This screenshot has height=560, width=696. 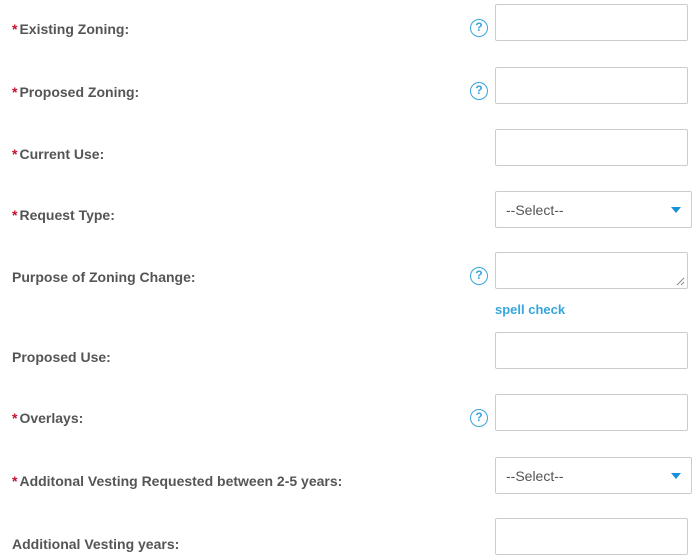 I want to click on request-type-selected-value: --Select--, so click(x=535, y=210).